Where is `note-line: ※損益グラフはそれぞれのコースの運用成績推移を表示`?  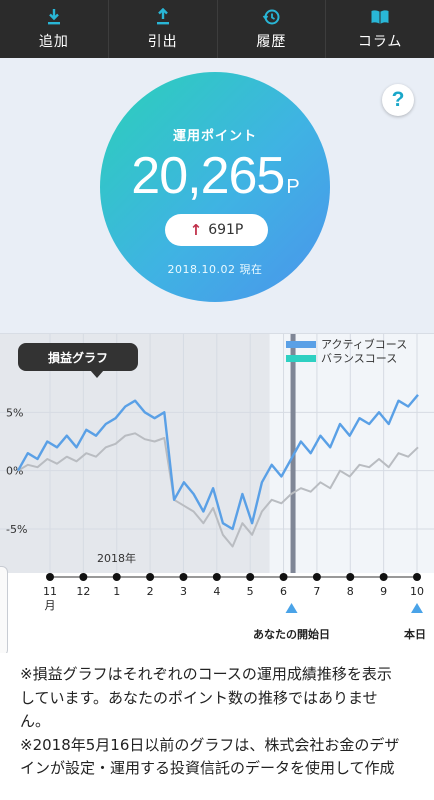
note-line: ※損益グラフはそれぞれのコースの運用成績推移を表示 is located at coordinates (206, 674).